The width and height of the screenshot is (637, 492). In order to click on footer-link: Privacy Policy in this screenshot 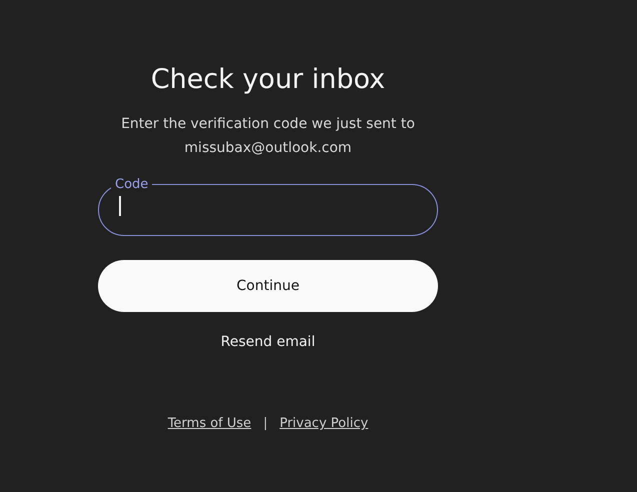, I will do `click(324, 423)`.